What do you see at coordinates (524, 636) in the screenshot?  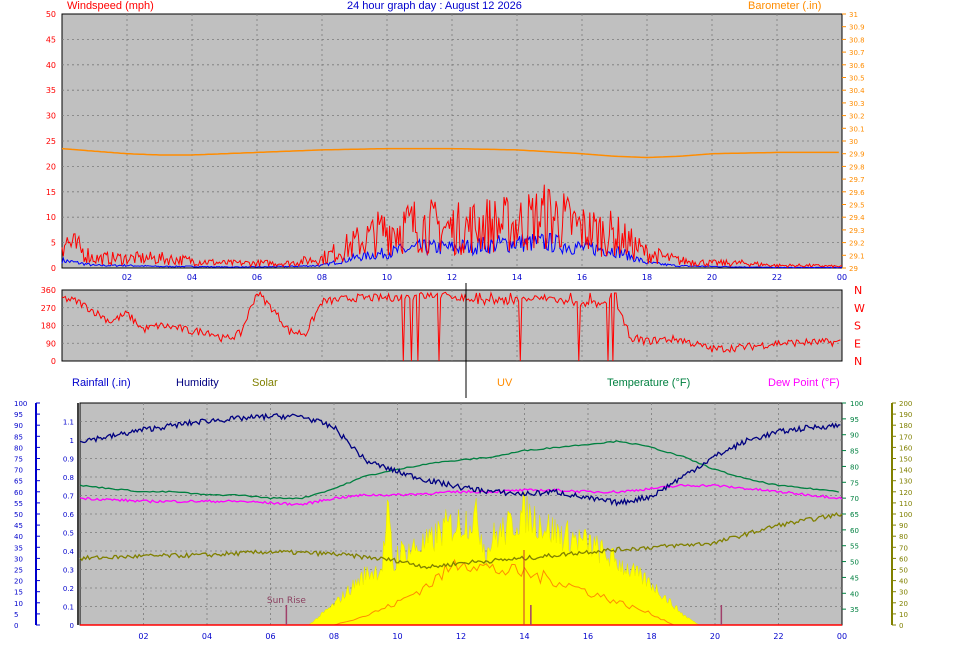 I see `climate-x-tick-label: 14` at bounding box center [524, 636].